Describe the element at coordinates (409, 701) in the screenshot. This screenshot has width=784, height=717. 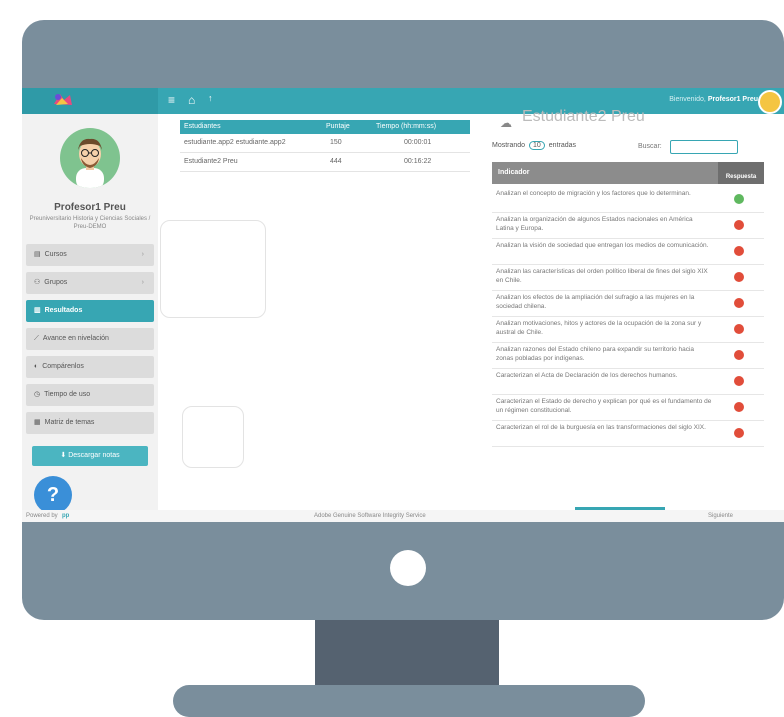
I see `monitor-base` at that location.